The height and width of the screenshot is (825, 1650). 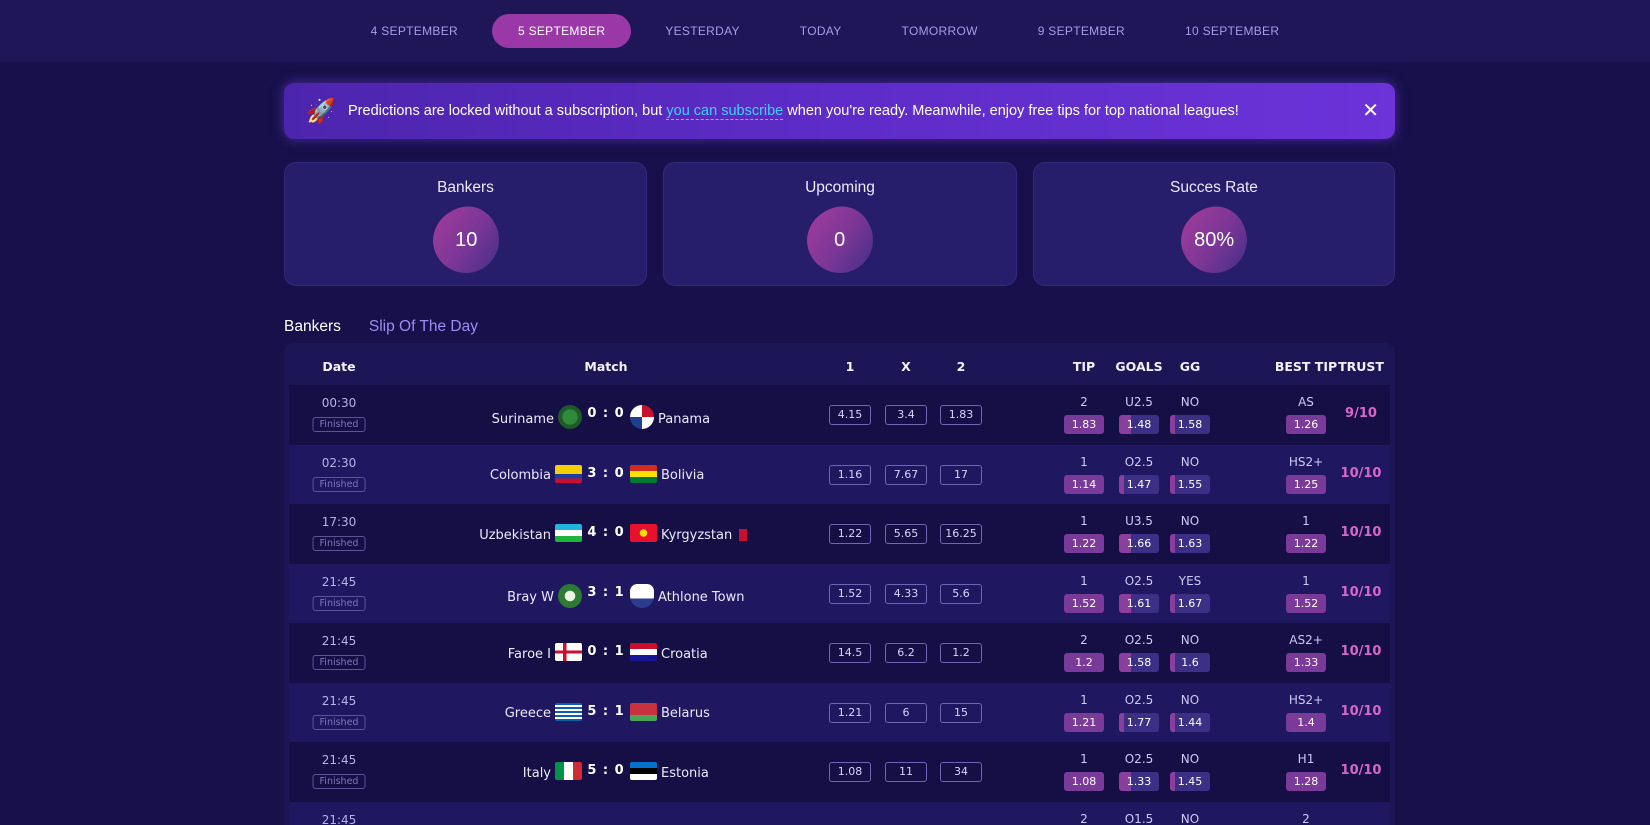 What do you see at coordinates (850, 772) in the screenshot?
I see `odd-1: 1.08` at bounding box center [850, 772].